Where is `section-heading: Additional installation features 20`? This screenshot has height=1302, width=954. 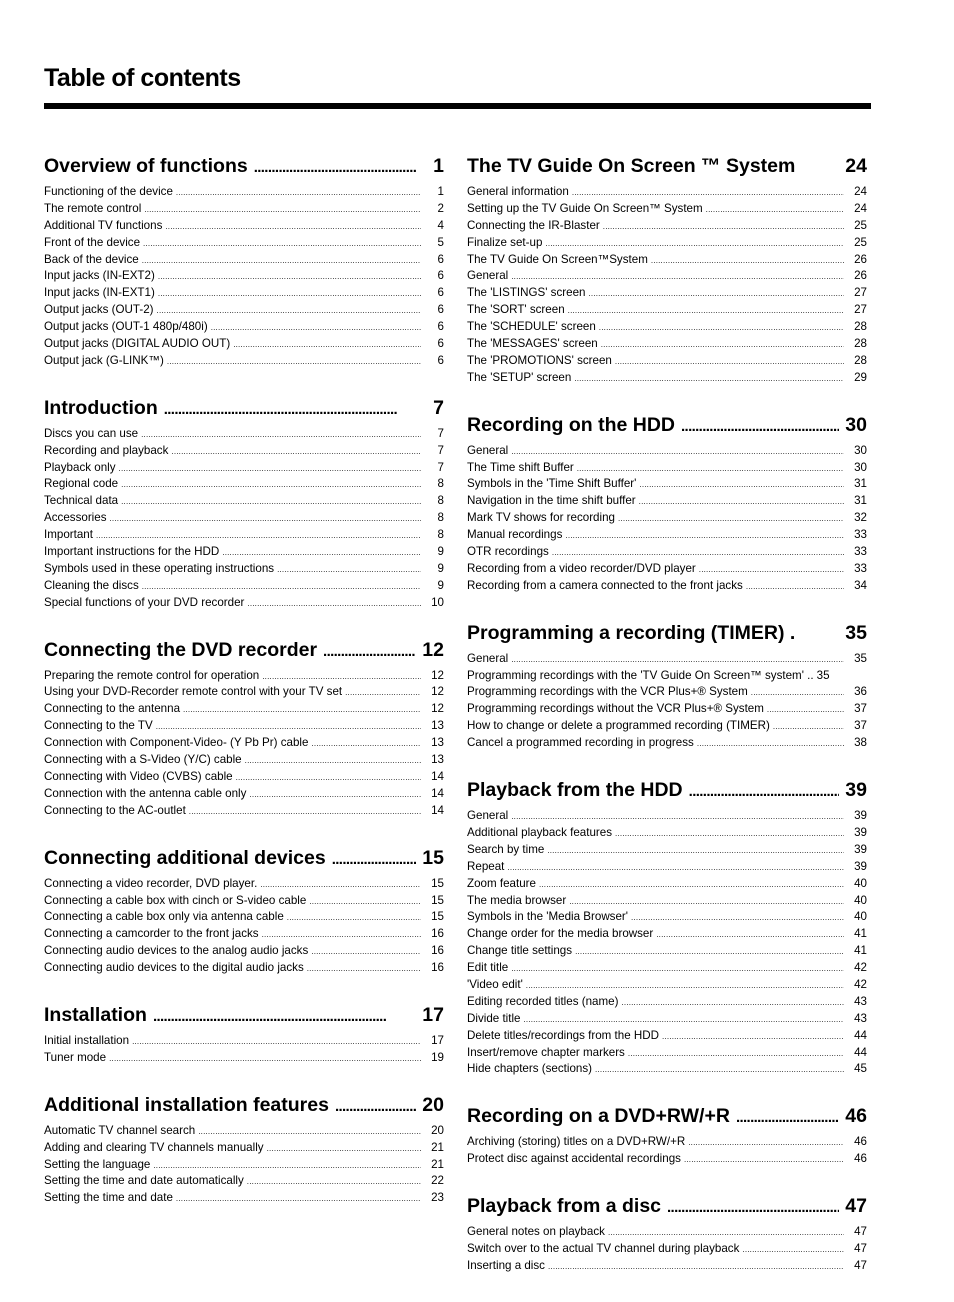
section-heading: Additional installation features 20 is located at coordinates (244, 1105).